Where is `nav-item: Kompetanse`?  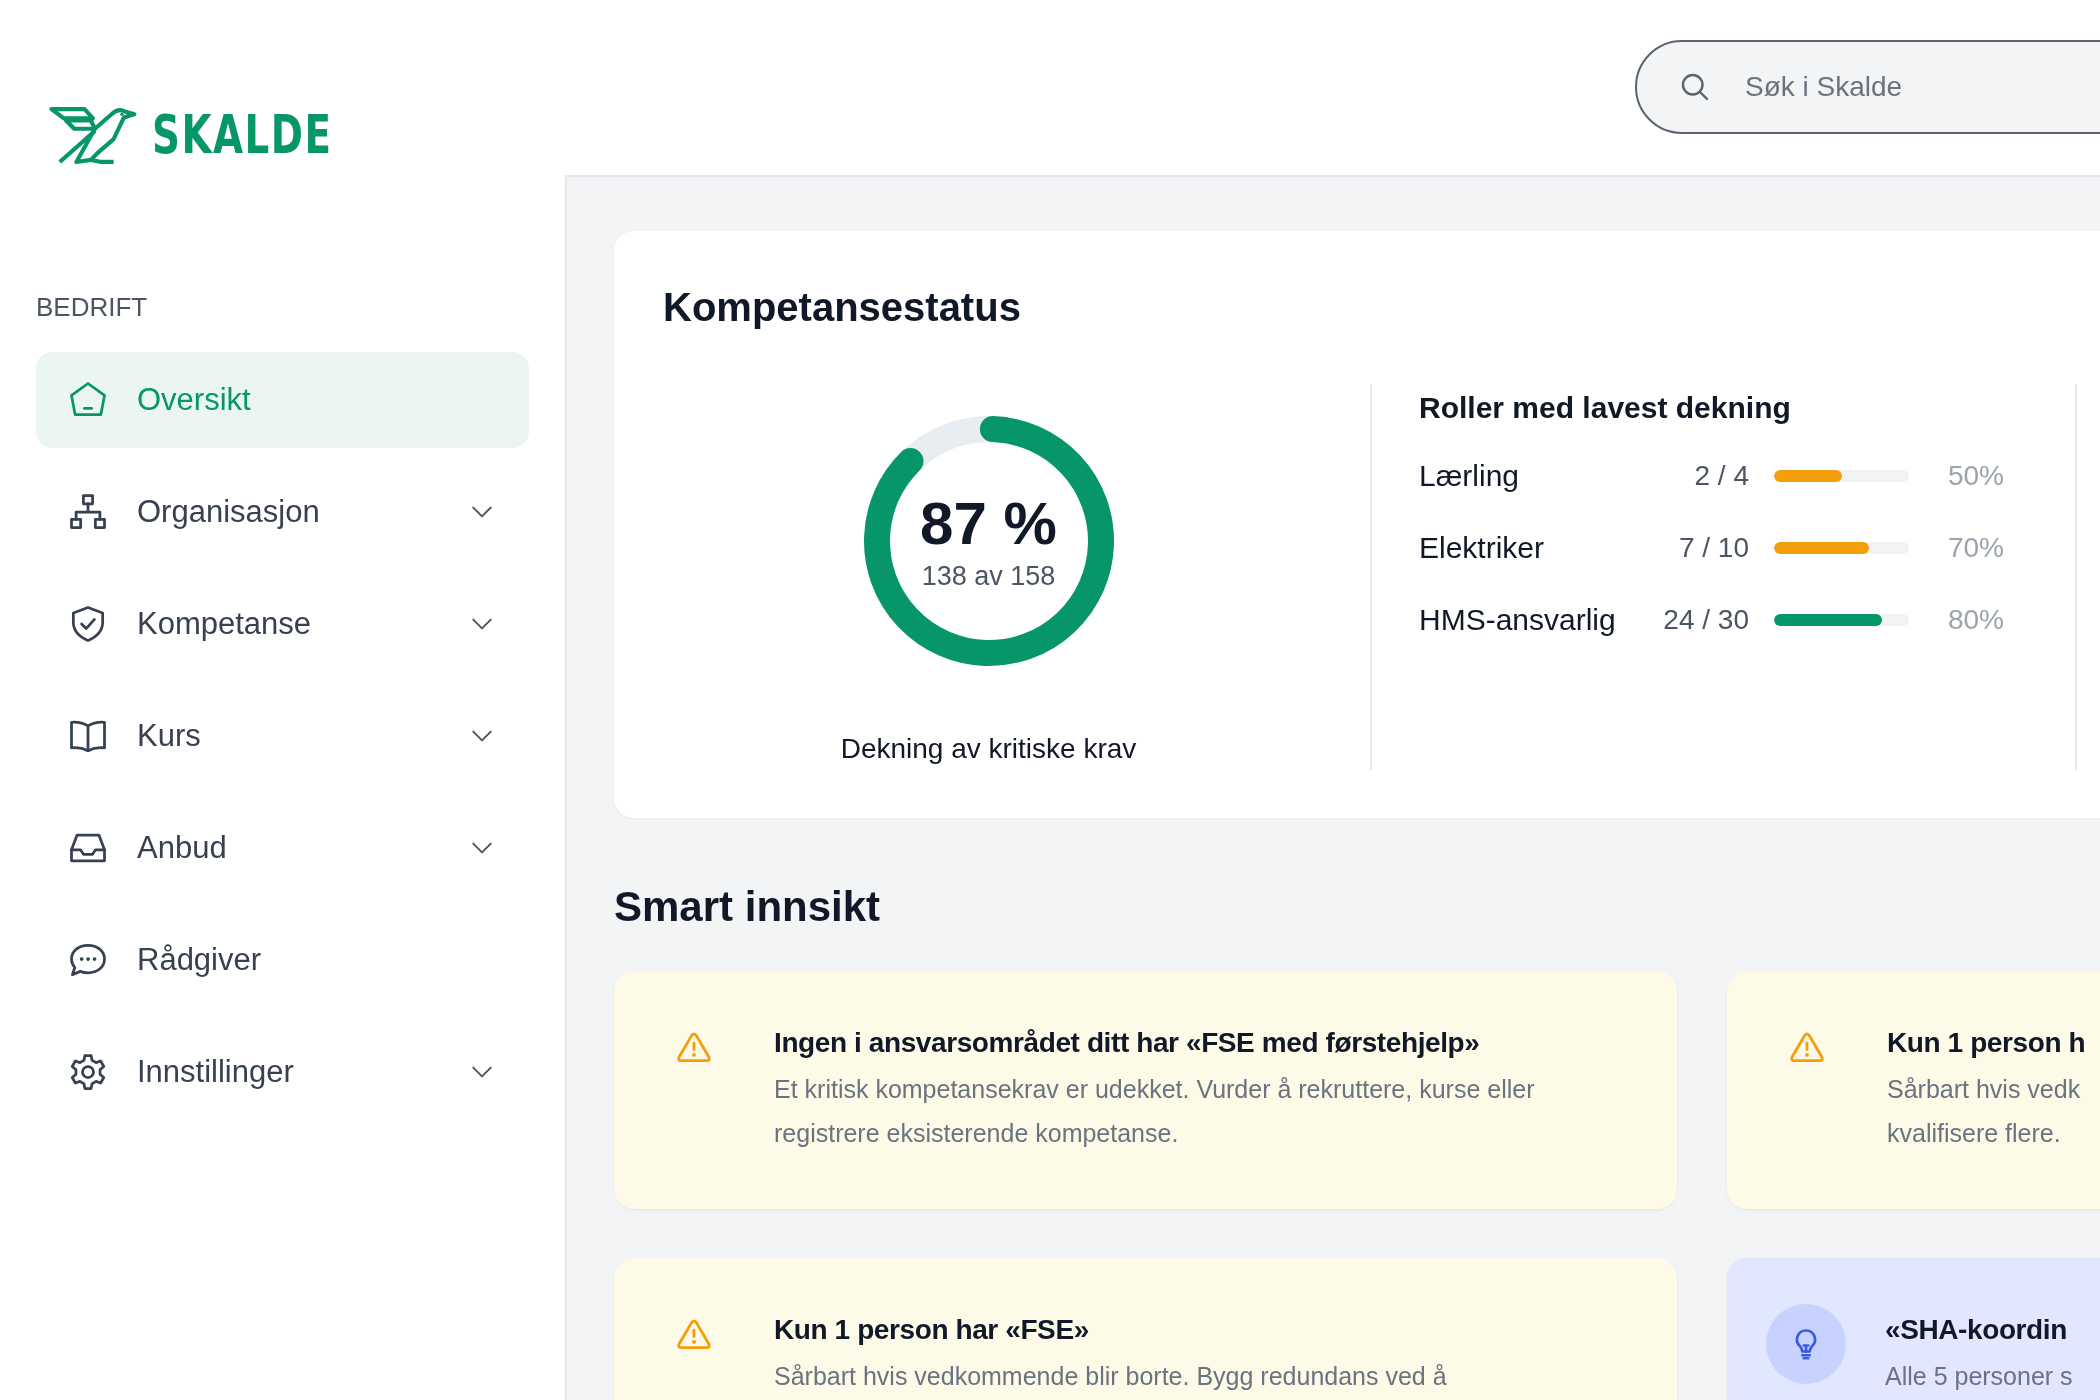
nav-item: Kompetanse is located at coordinates (282, 624).